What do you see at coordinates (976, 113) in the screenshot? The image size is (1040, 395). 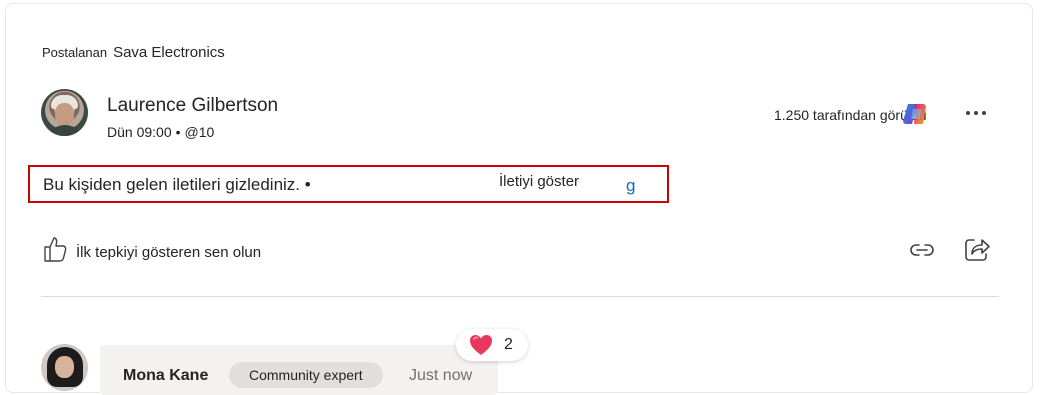 I see `more-options-button` at bounding box center [976, 113].